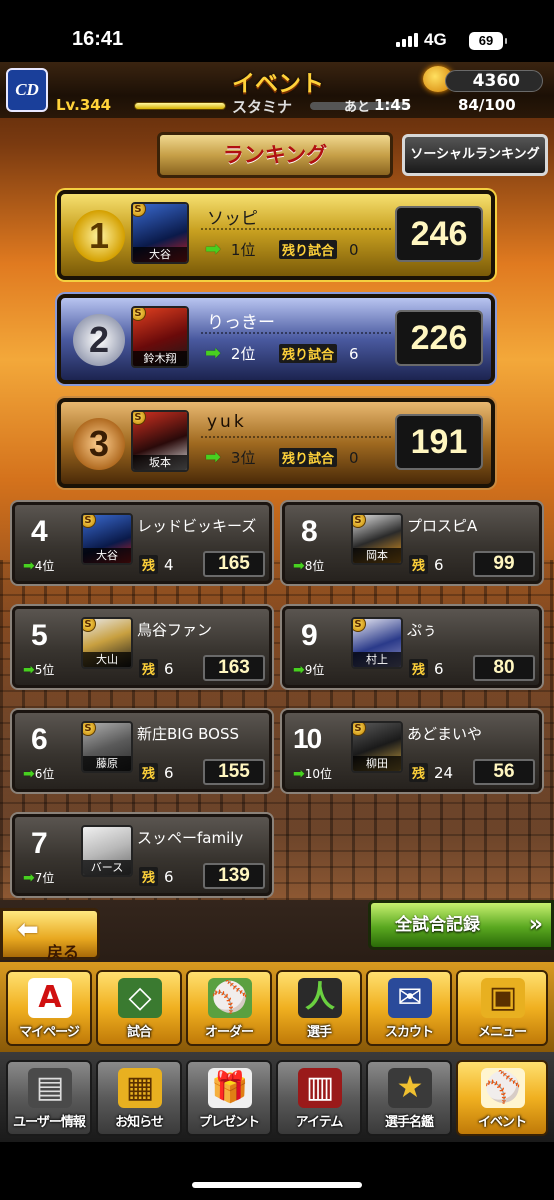 The width and height of the screenshot is (554, 1200). I want to click on nav-player-directory: ★ 選手名鑑, so click(409, 1098).